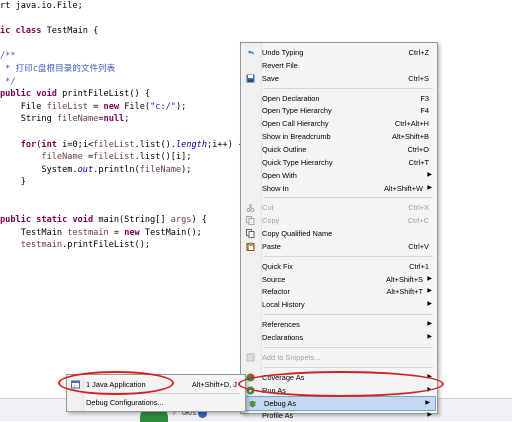 The height and width of the screenshot is (422, 512). I want to click on code-line: System.out.println(fileName);, so click(121, 170).